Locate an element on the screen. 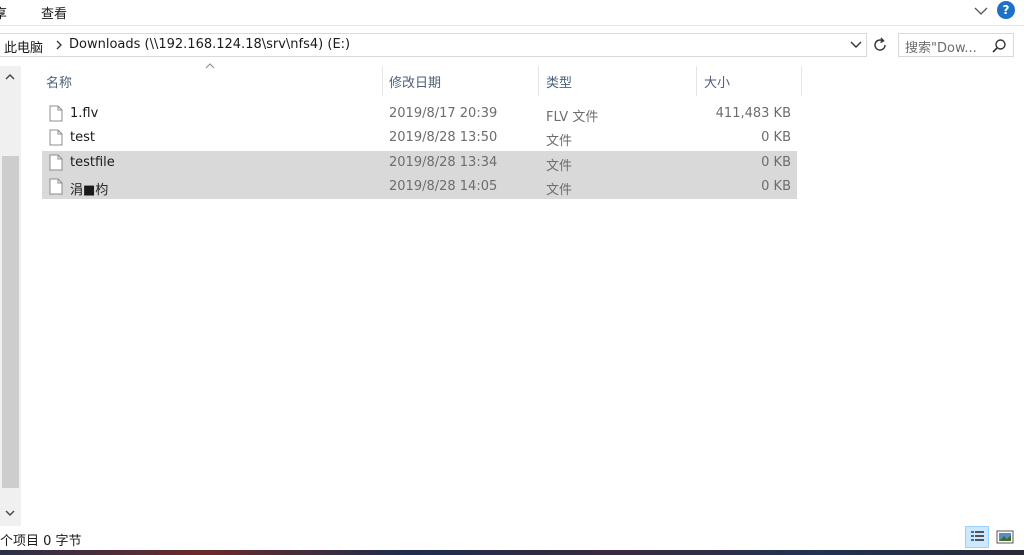 The height and width of the screenshot is (555, 1024). details-view-icon is located at coordinates (977, 536).